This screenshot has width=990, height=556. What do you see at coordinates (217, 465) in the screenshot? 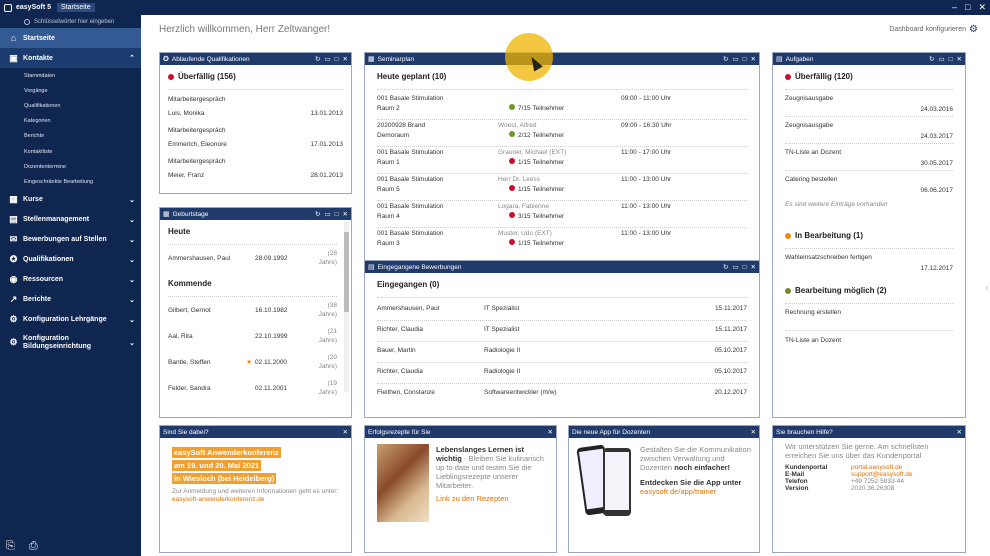
I see `promo-date: am 19. und 20. Mai 2021` at bounding box center [217, 465].